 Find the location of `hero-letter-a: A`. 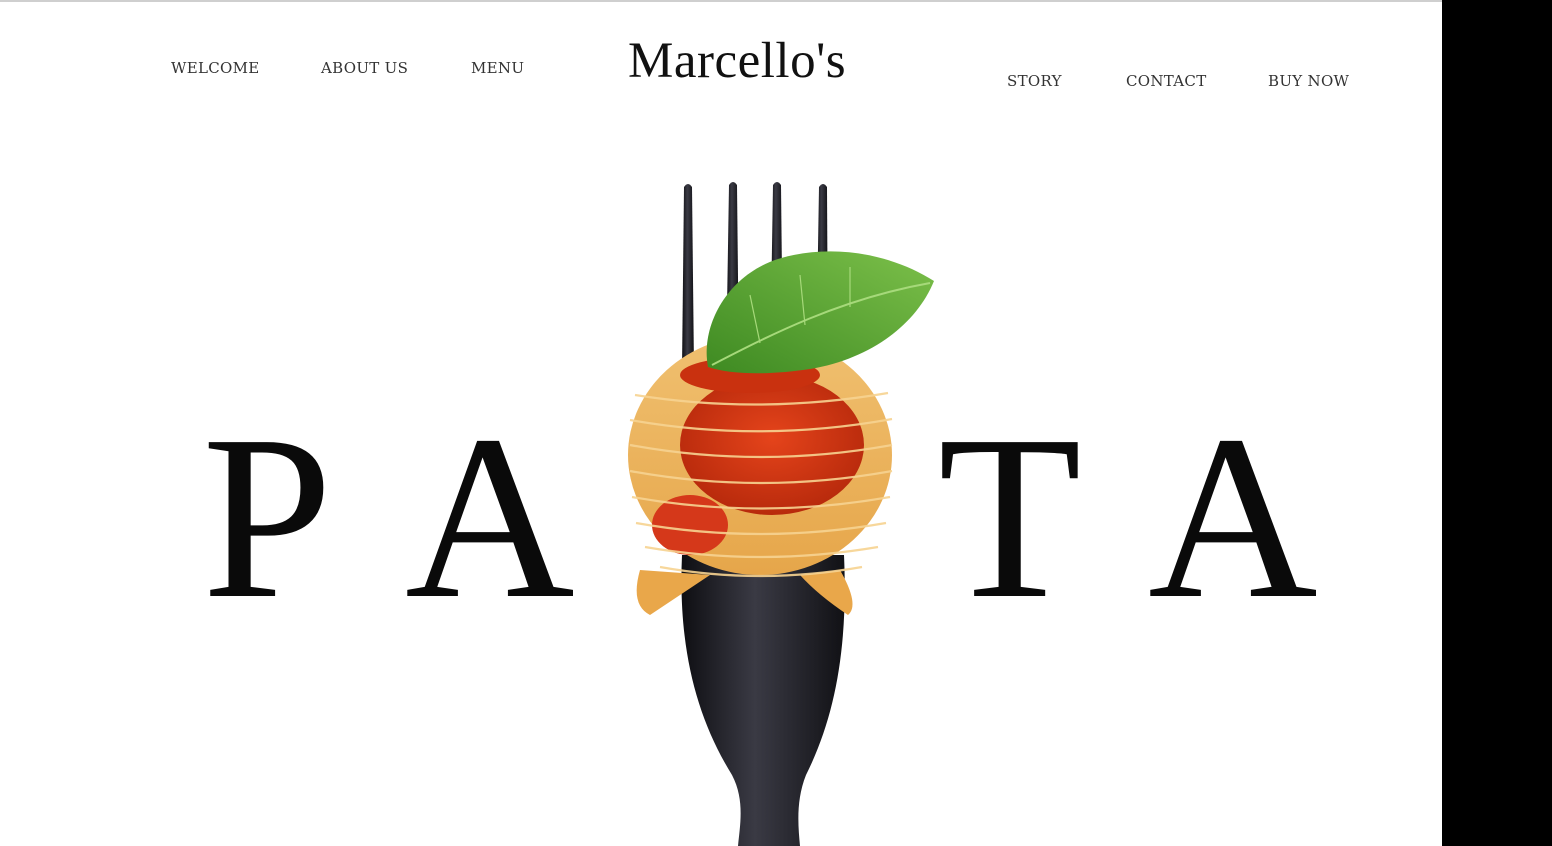

hero-letter-a: A is located at coordinates (490, 517).